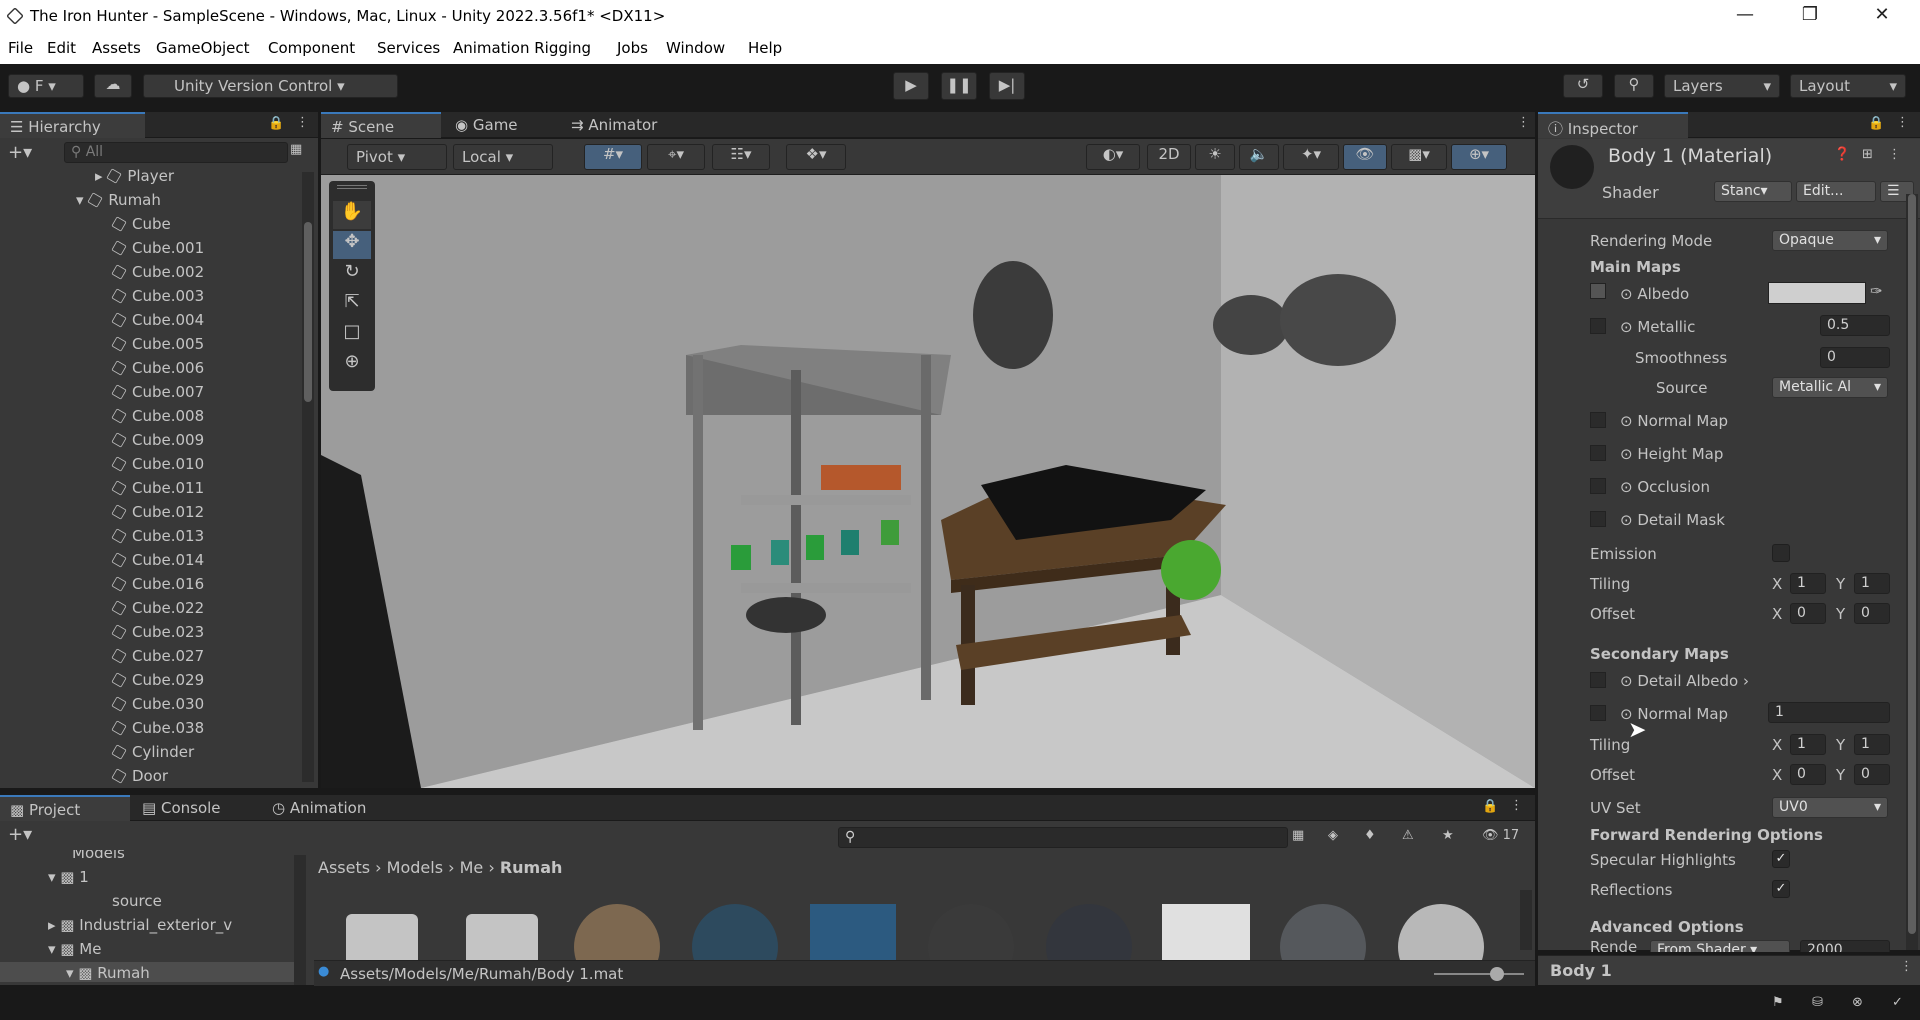 The height and width of the screenshot is (1020, 1920). I want to click on grid-snap-icon: #▾, so click(613, 157).